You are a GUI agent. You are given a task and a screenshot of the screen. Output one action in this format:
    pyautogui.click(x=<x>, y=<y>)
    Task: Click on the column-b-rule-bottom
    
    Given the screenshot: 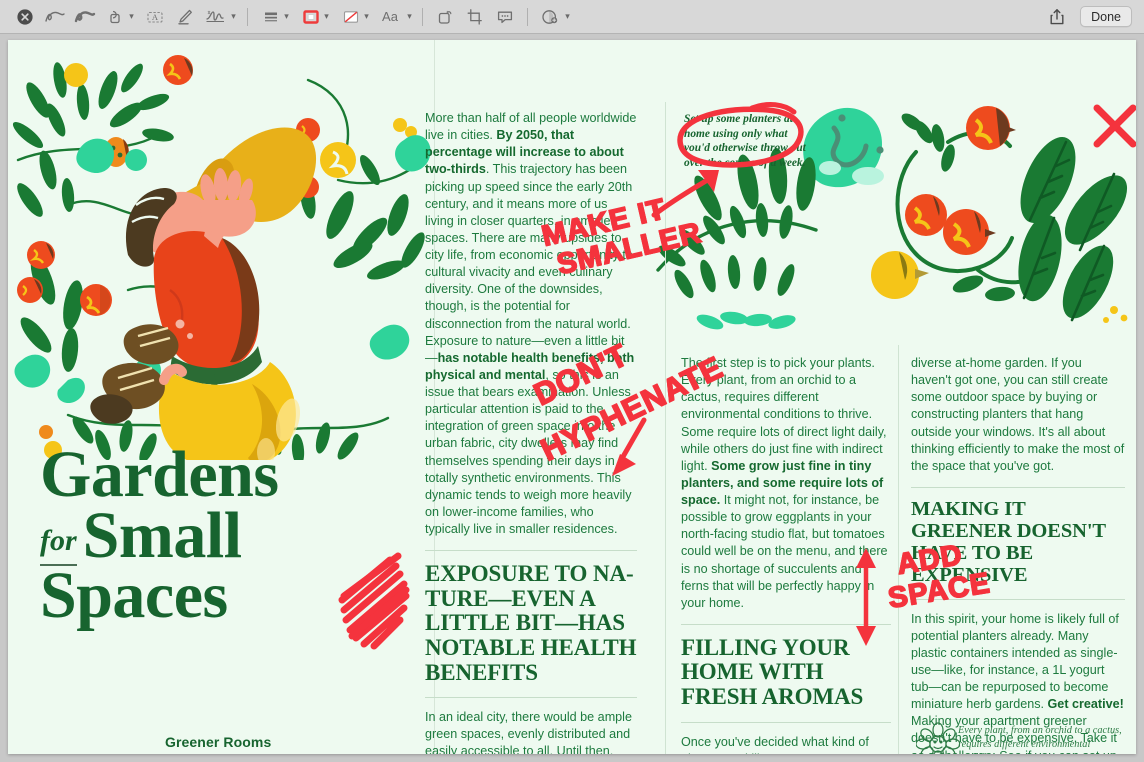 What is the action you would take?
    pyautogui.click(x=786, y=722)
    